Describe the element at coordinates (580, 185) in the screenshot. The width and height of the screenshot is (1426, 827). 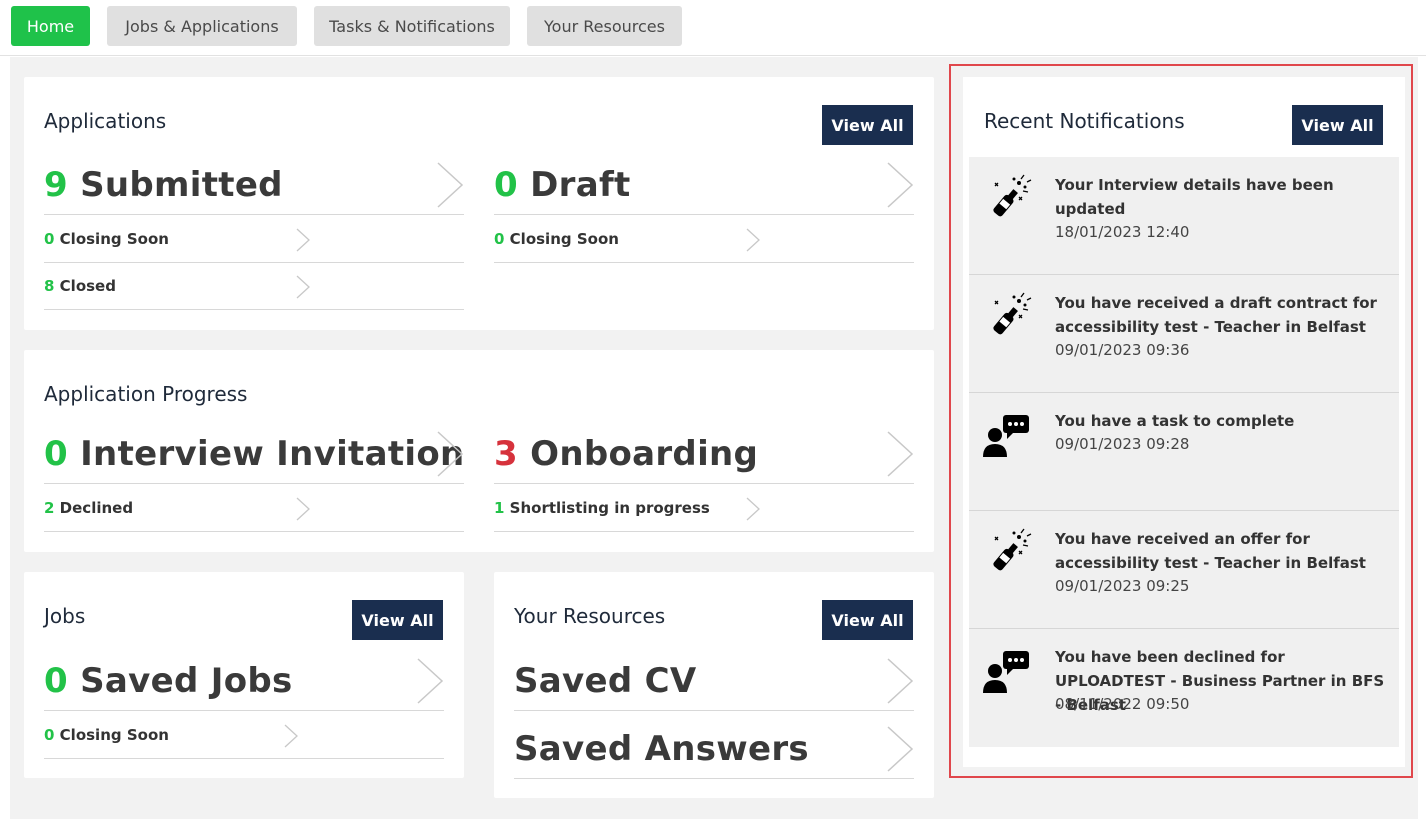
I see `draft-label: Draft` at that location.